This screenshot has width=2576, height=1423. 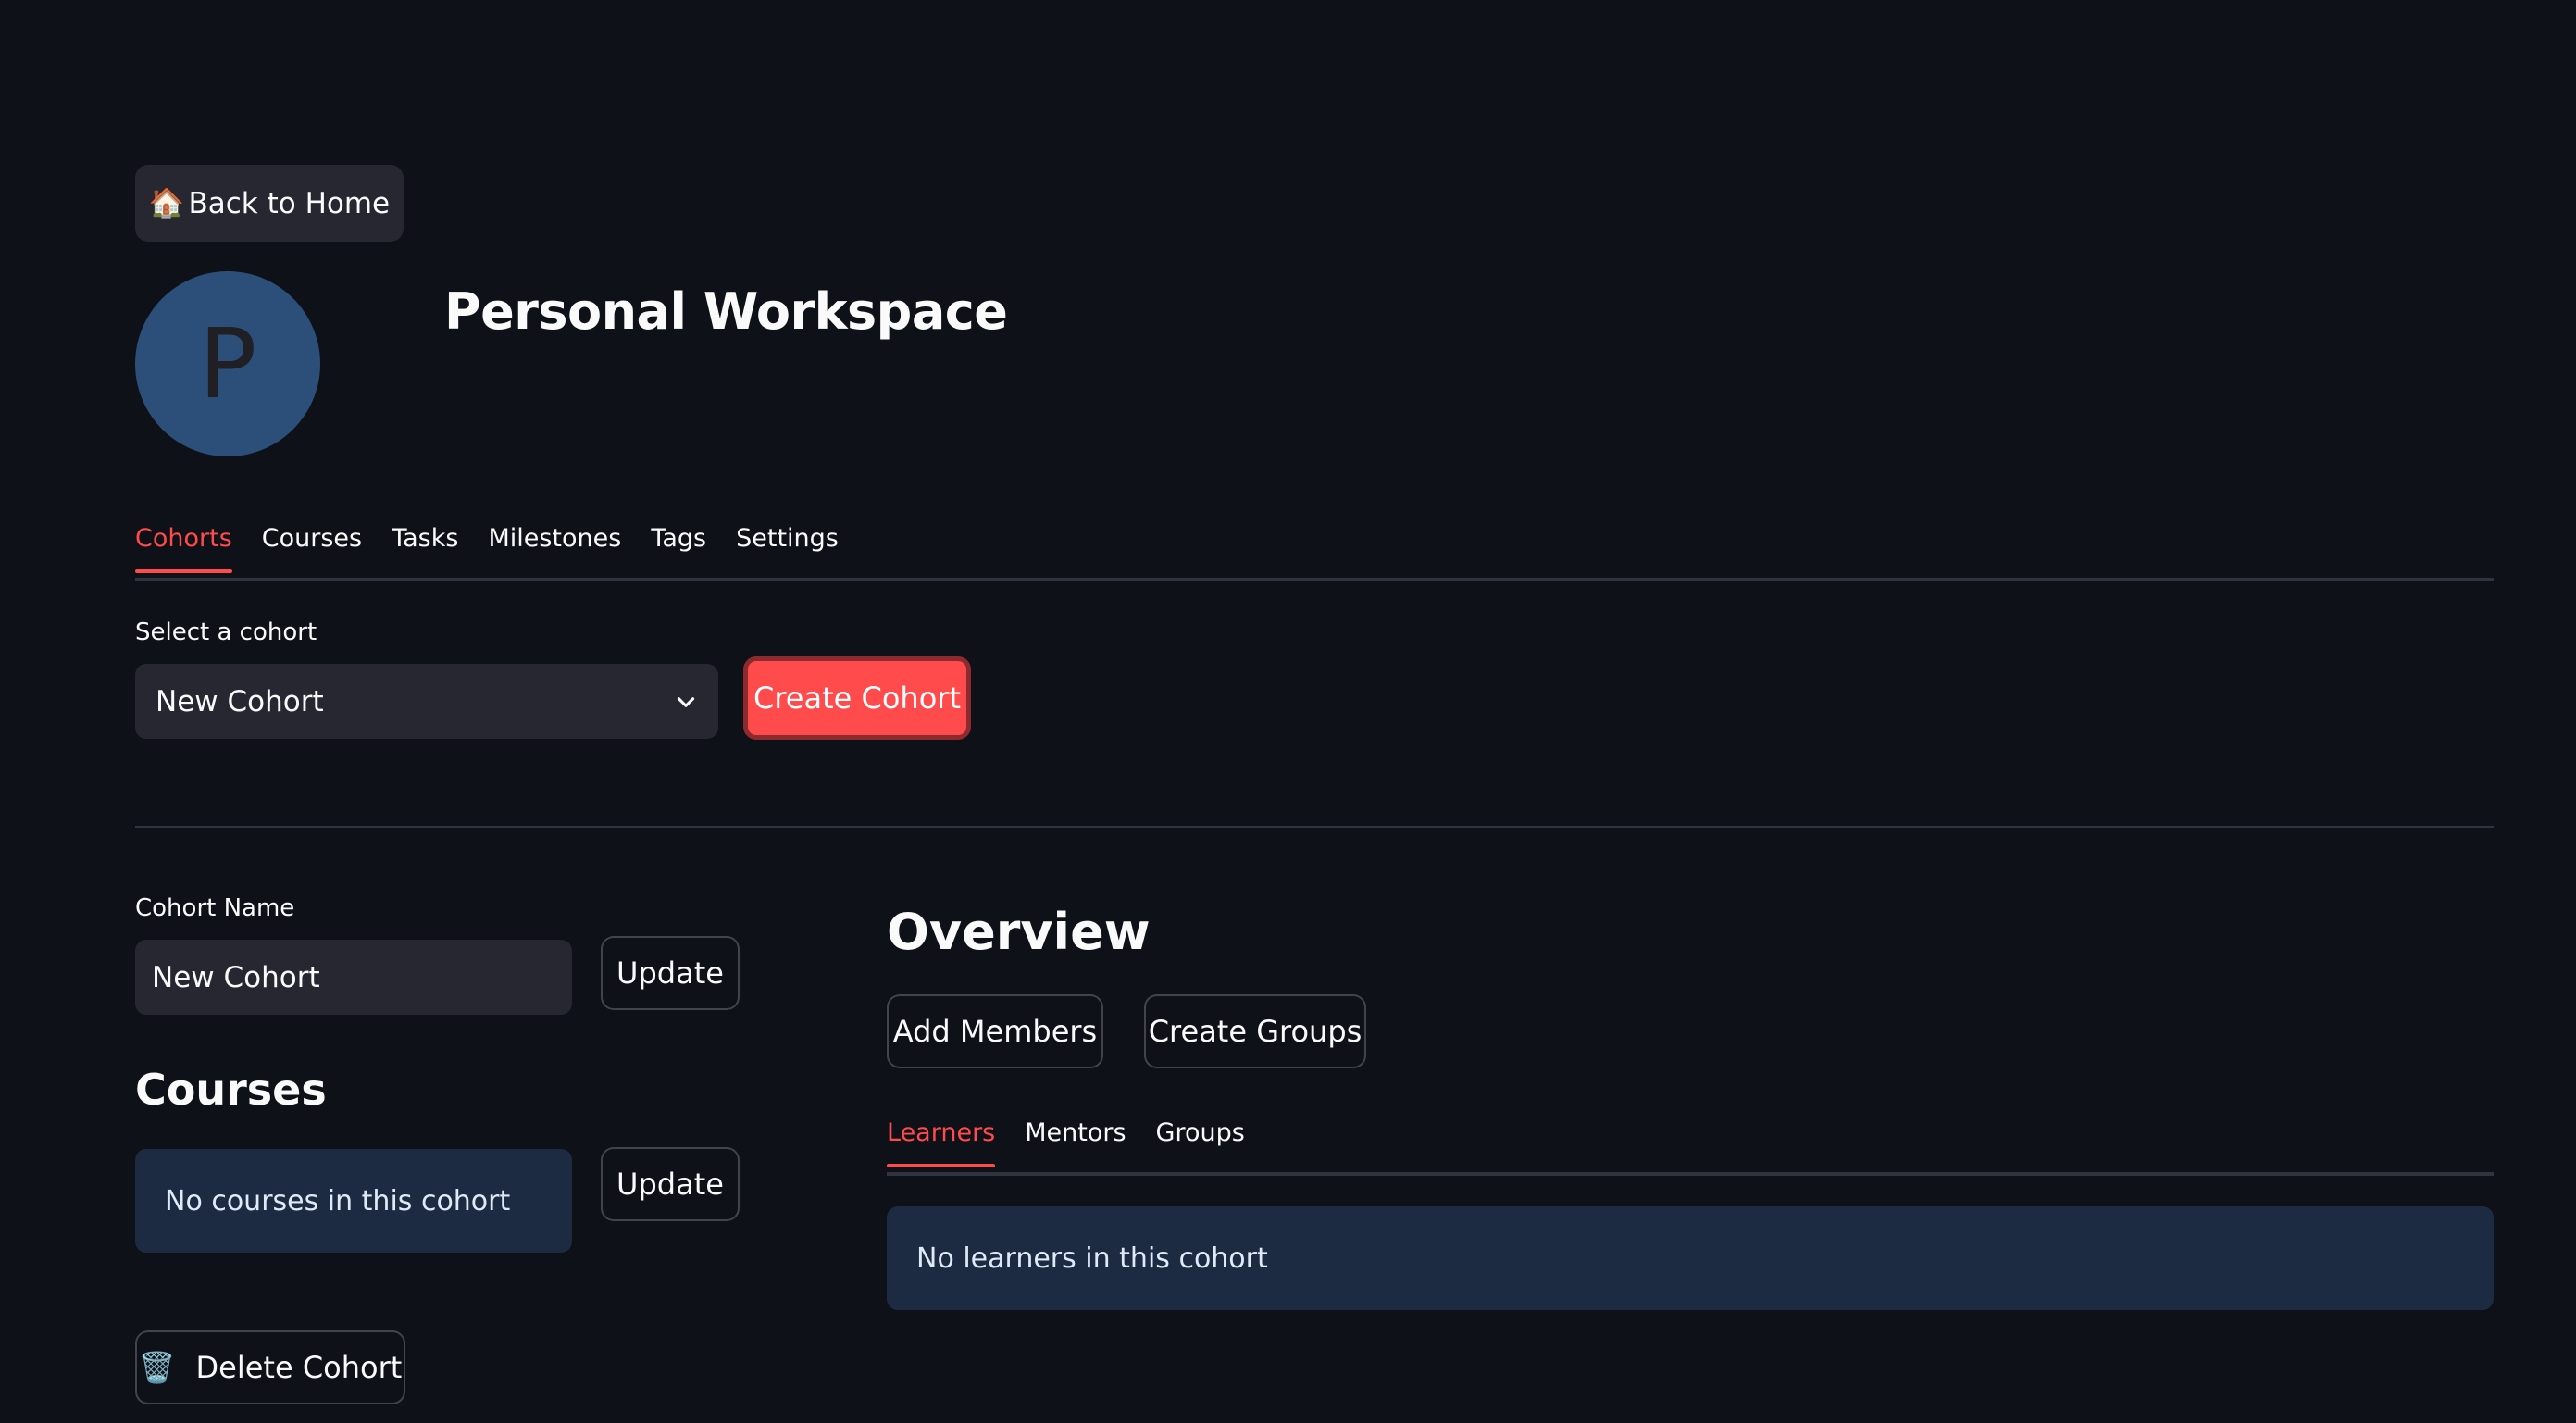 What do you see at coordinates (670, 1184) in the screenshot?
I see `update-courses-button: Update` at bounding box center [670, 1184].